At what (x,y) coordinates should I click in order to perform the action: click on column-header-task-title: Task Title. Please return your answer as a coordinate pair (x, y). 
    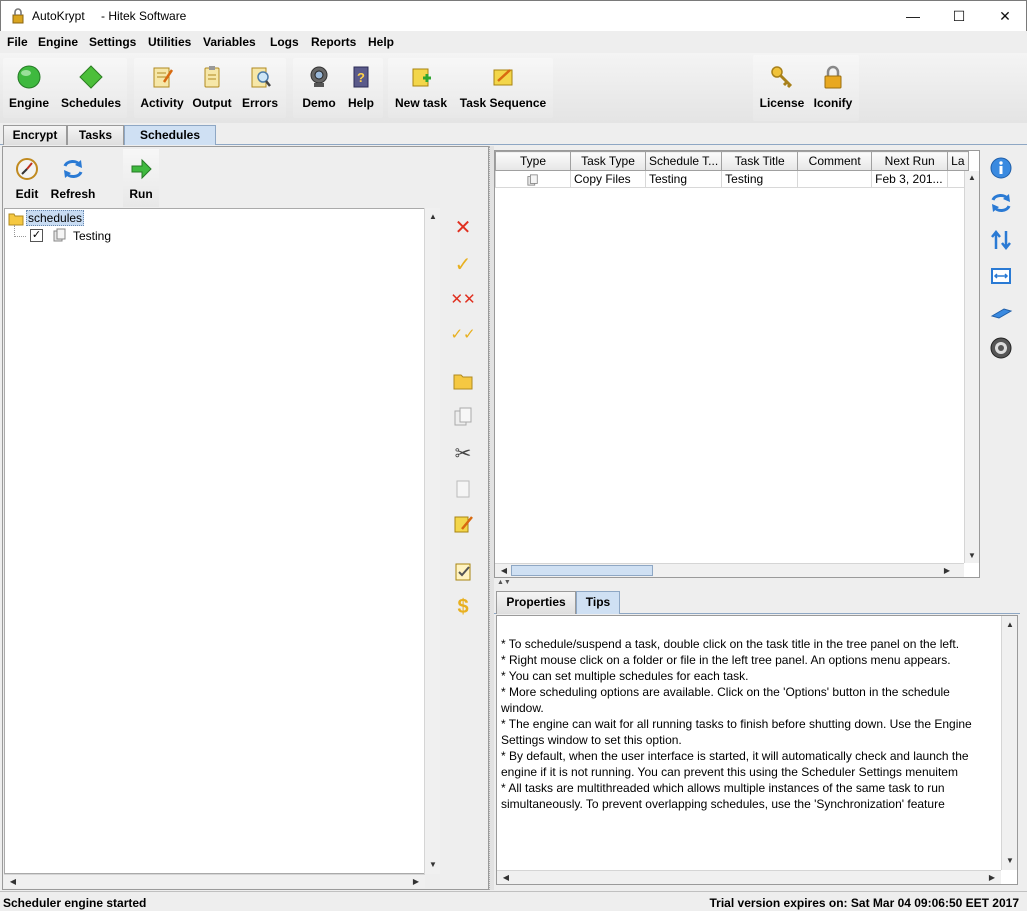
    Looking at the image, I should click on (760, 161).